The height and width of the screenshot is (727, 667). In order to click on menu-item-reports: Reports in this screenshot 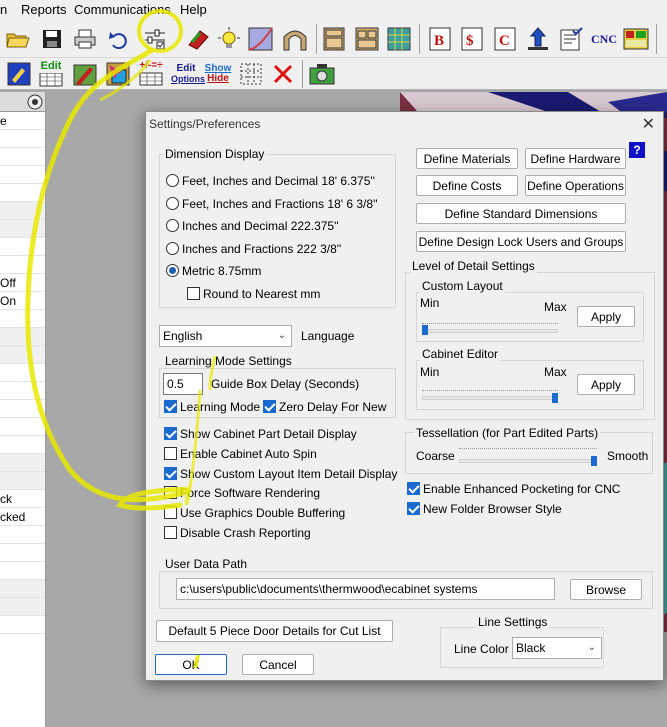, I will do `click(44, 9)`.